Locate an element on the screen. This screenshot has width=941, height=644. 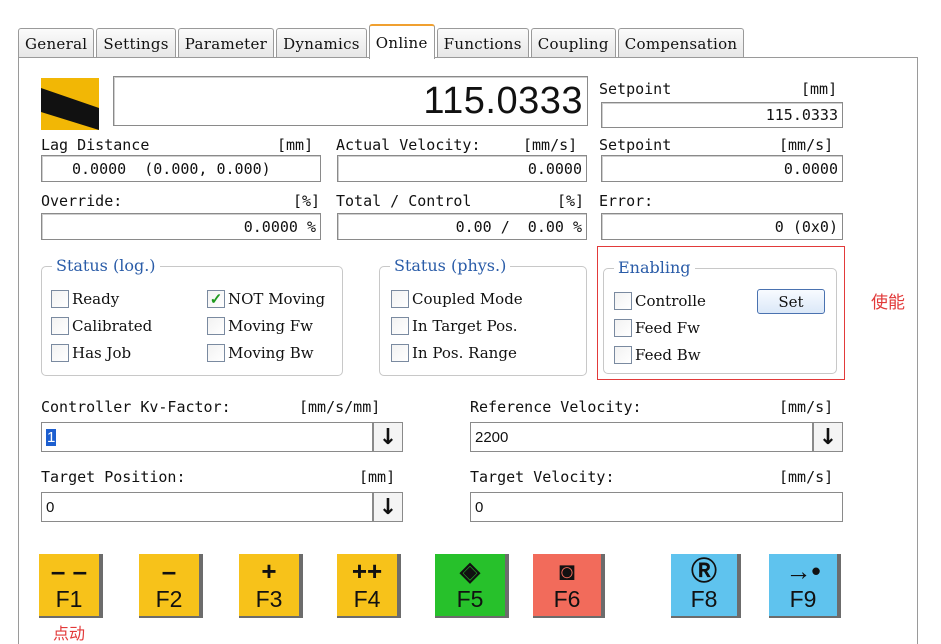
target-position-label: Target Position: is located at coordinates (113, 477).